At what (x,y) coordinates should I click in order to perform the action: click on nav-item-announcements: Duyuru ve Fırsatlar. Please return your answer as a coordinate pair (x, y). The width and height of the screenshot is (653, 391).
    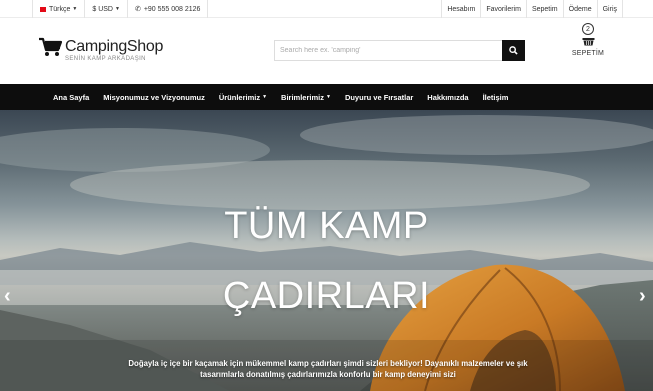
    Looking at the image, I should click on (379, 97).